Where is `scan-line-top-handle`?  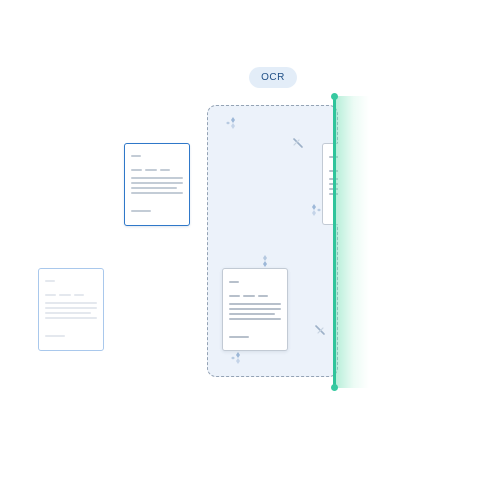 scan-line-top-handle is located at coordinates (334, 96).